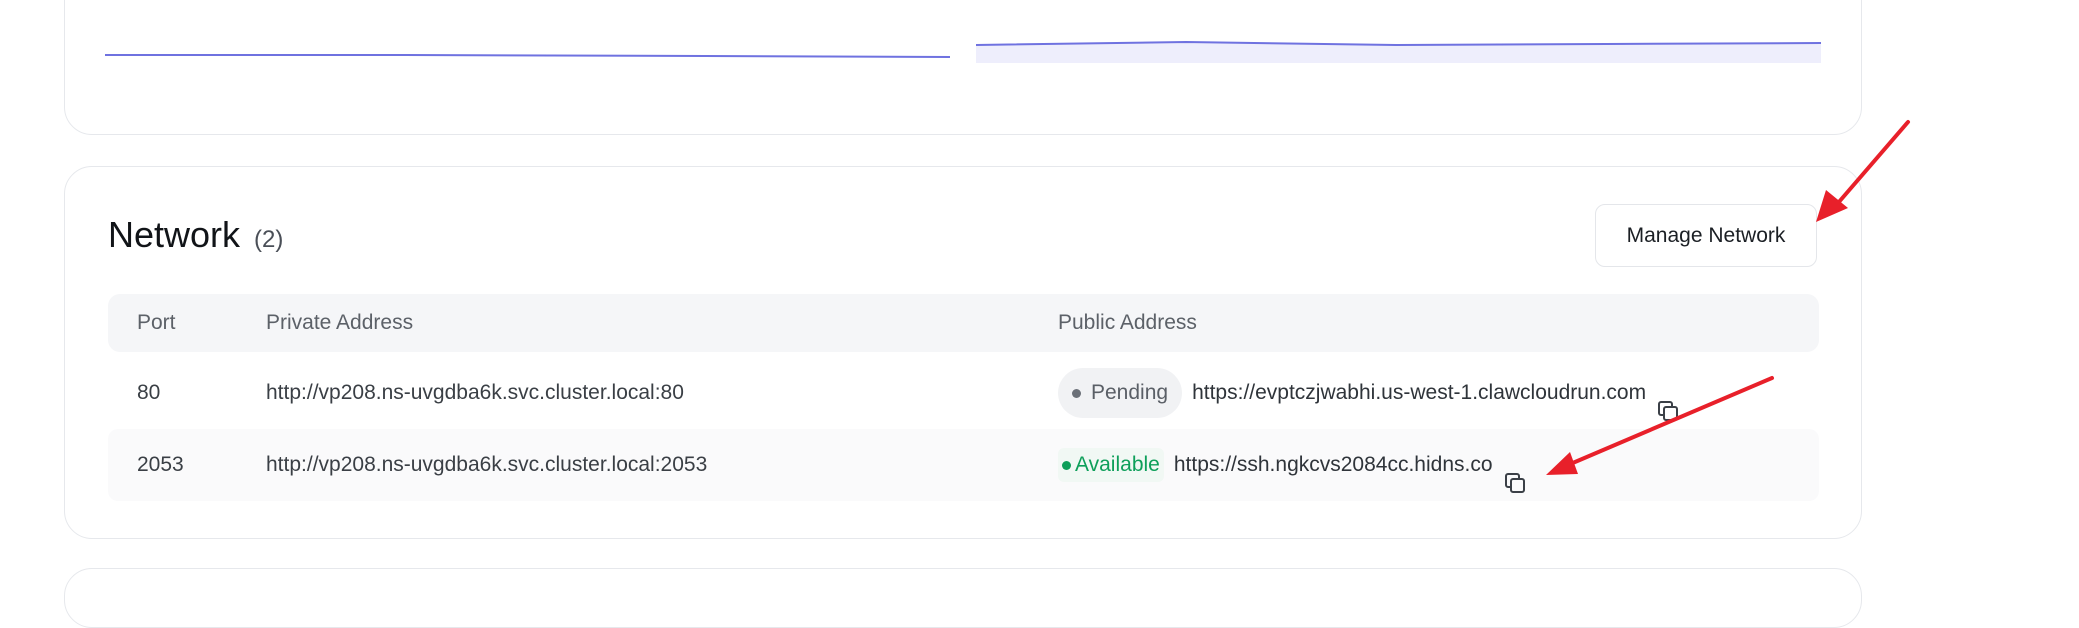 The height and width of the screenshot is (628, 2079). Describe the element at coordinates (1333, 465) in the screenshot. I see `public-url-link: https://ssh.ngkcvs2084cc.hidns.co` at that location.